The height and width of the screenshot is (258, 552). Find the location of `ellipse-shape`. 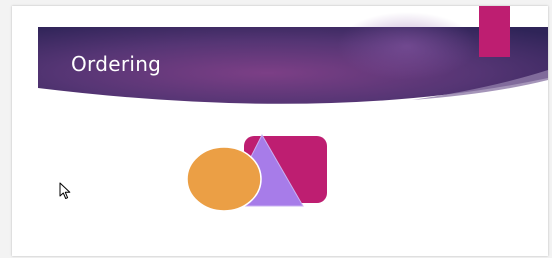

ellipse-shape is located at coordinates (224, 179).